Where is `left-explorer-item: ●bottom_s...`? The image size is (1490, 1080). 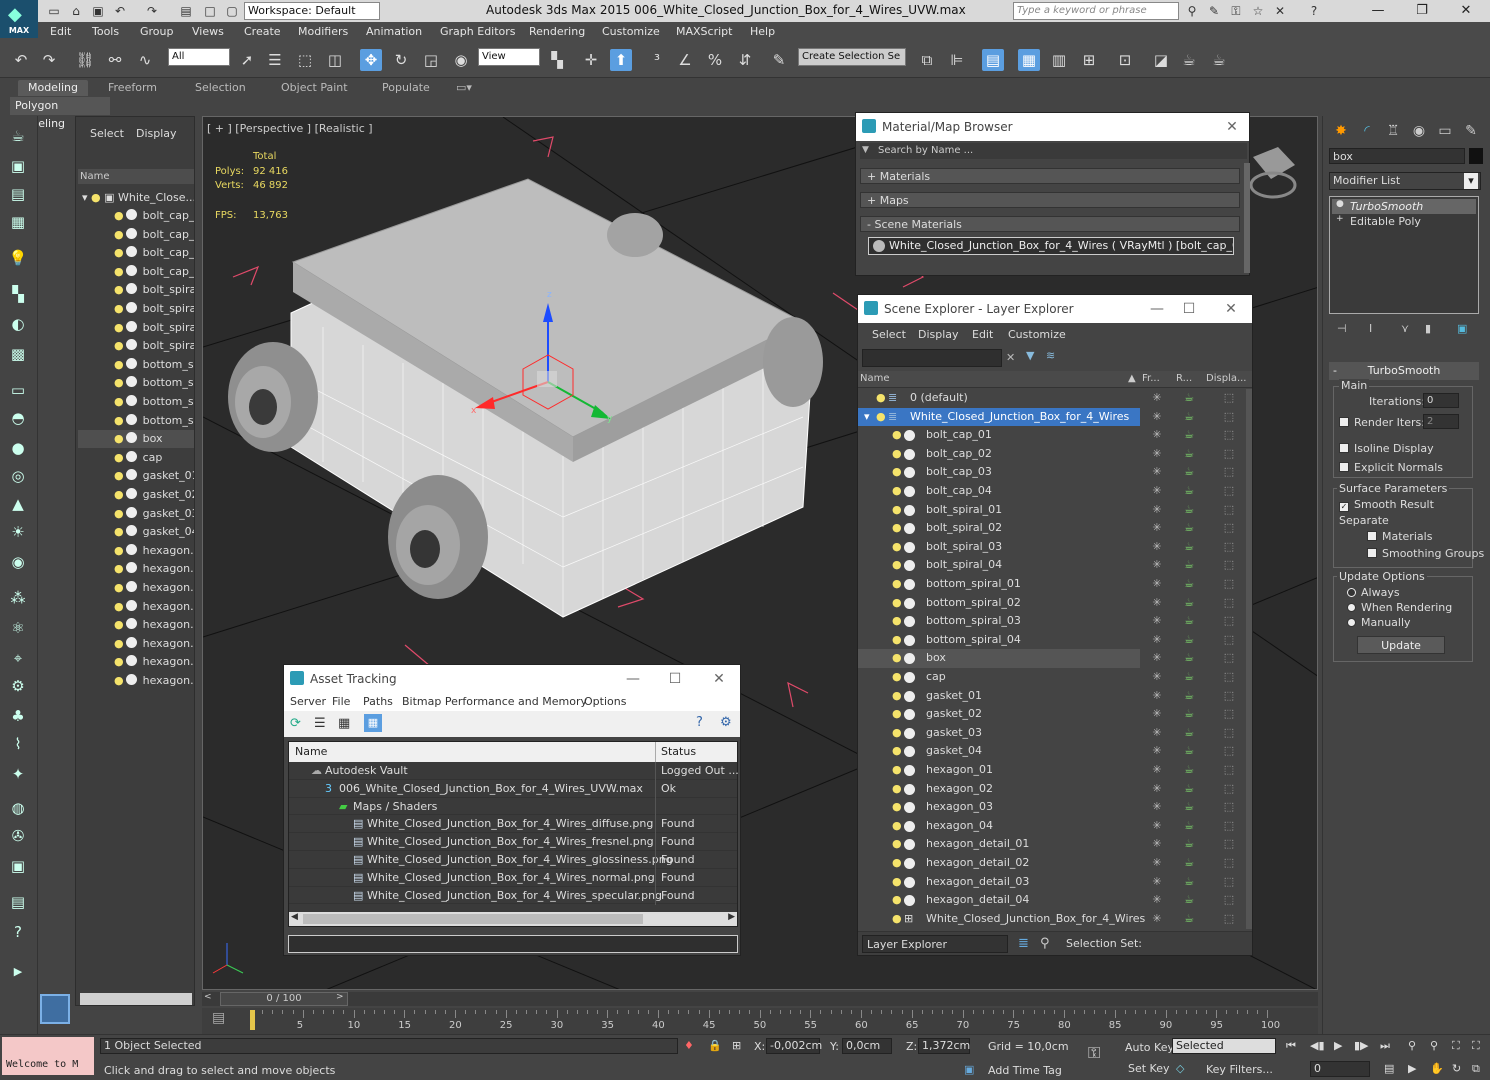
left-explorer-item: ●bottom_s... is located at coordinates (136, 402).